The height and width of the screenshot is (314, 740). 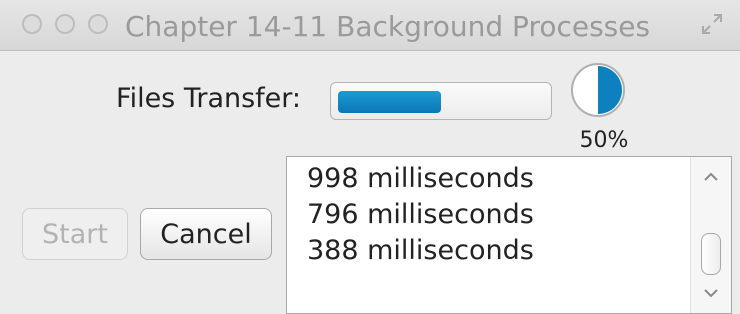 I want to click on cancel-button: Cancel, so click(x=206, y=234).